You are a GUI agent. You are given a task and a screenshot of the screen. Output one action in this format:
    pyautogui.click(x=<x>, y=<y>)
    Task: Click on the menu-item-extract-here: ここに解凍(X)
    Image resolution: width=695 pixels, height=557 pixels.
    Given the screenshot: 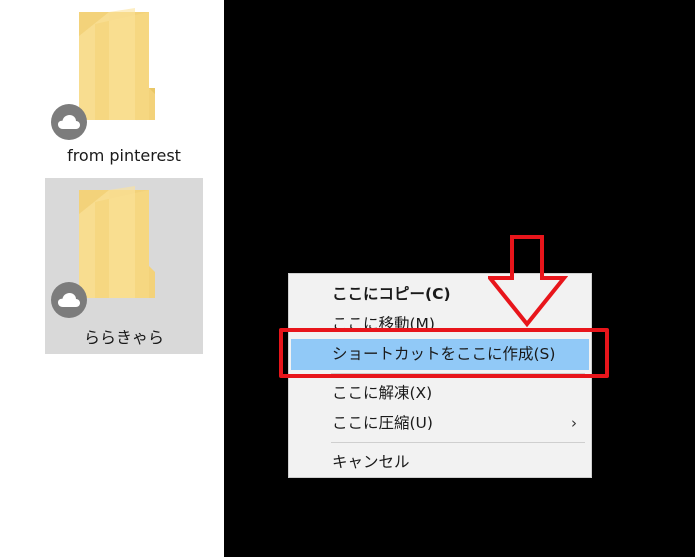 What is the action you would take?
    pyautogui.click(x=440, y=393)
    